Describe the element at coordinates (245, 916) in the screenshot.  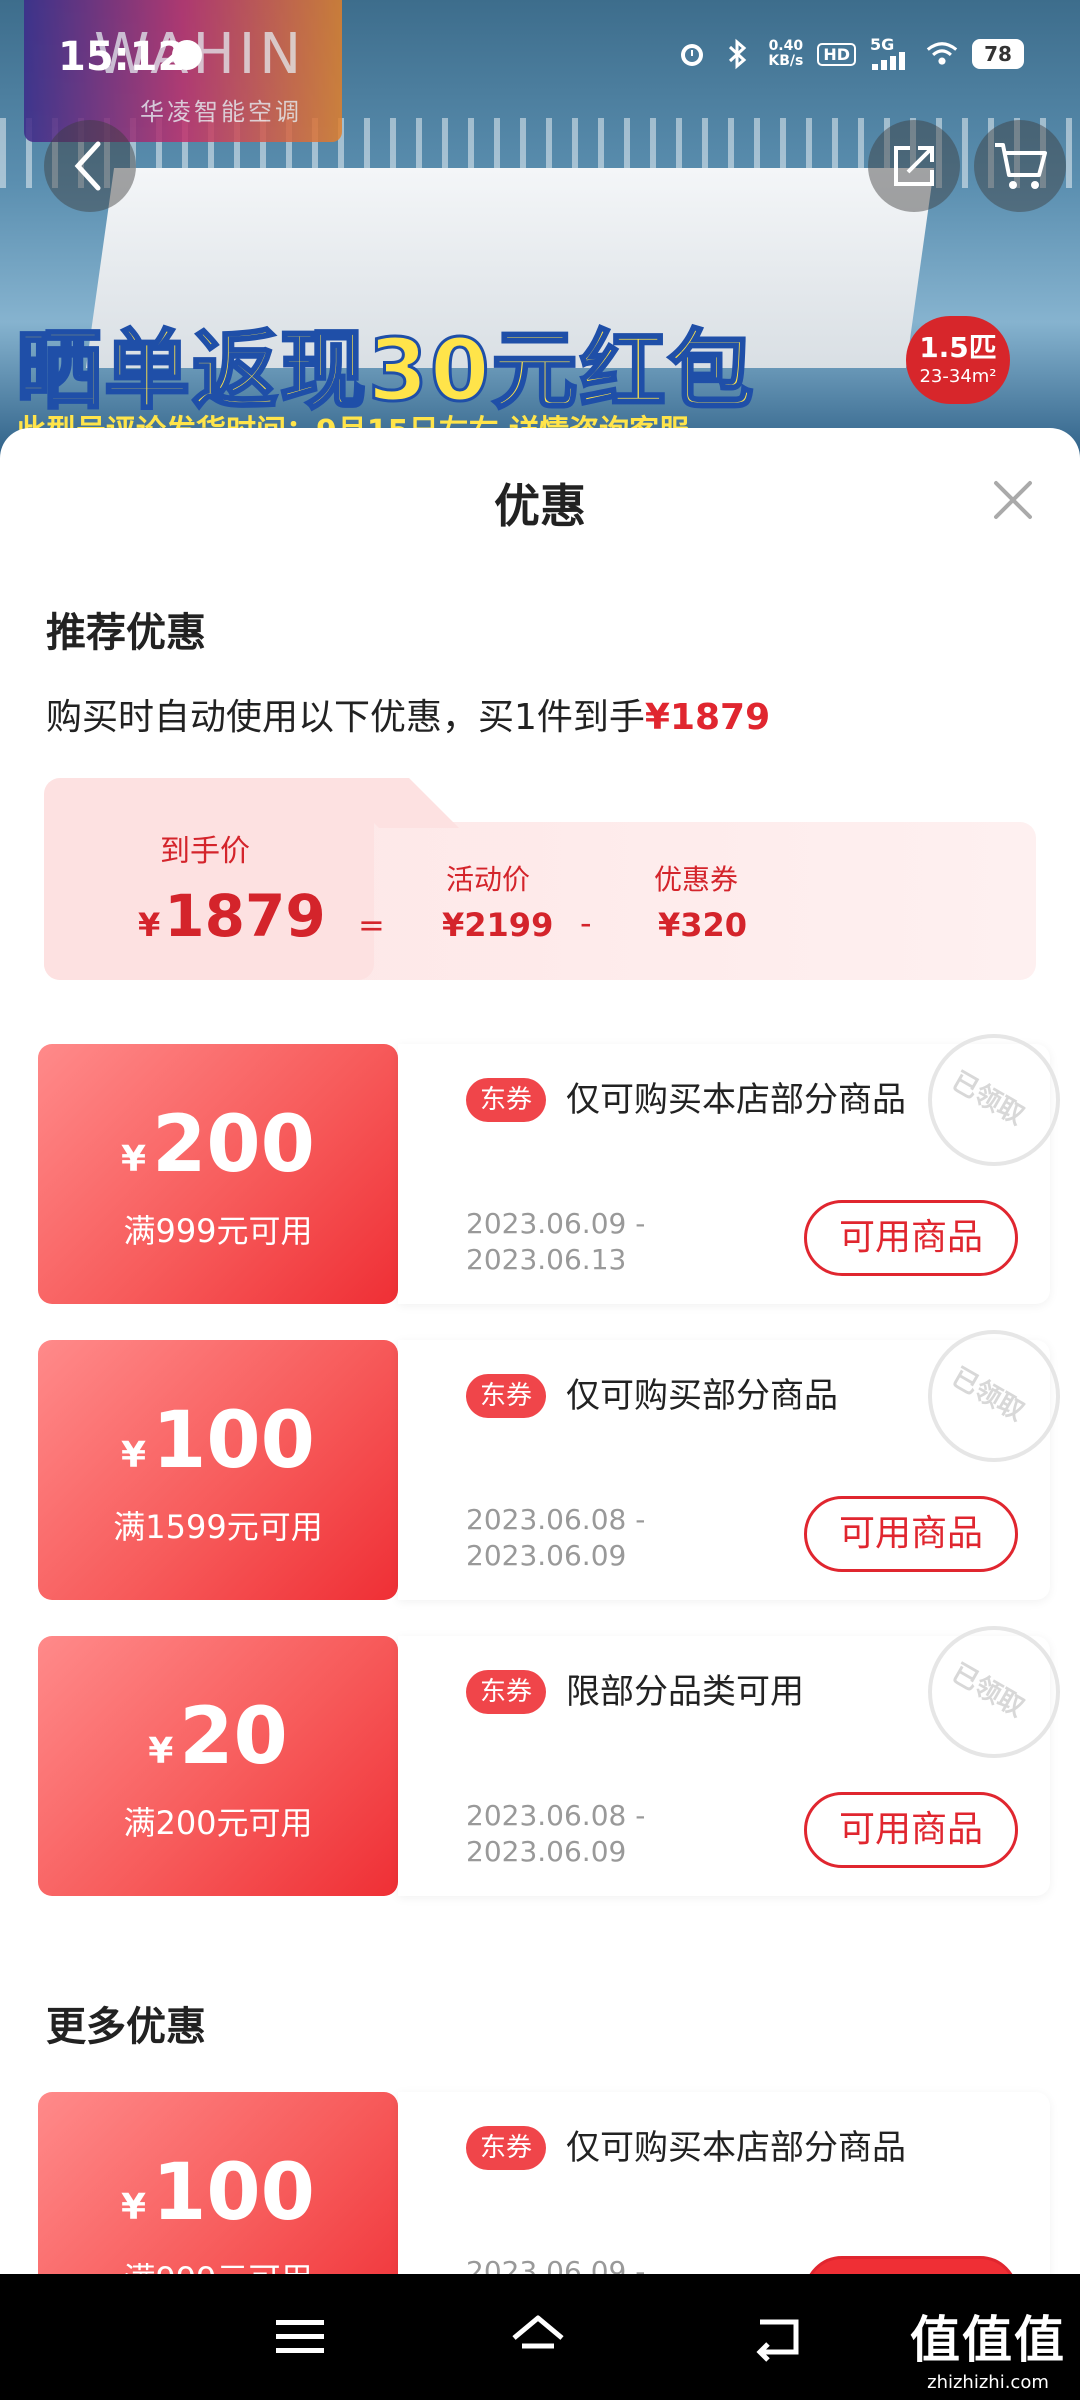
I see `final-price-value: 1879` at that location.